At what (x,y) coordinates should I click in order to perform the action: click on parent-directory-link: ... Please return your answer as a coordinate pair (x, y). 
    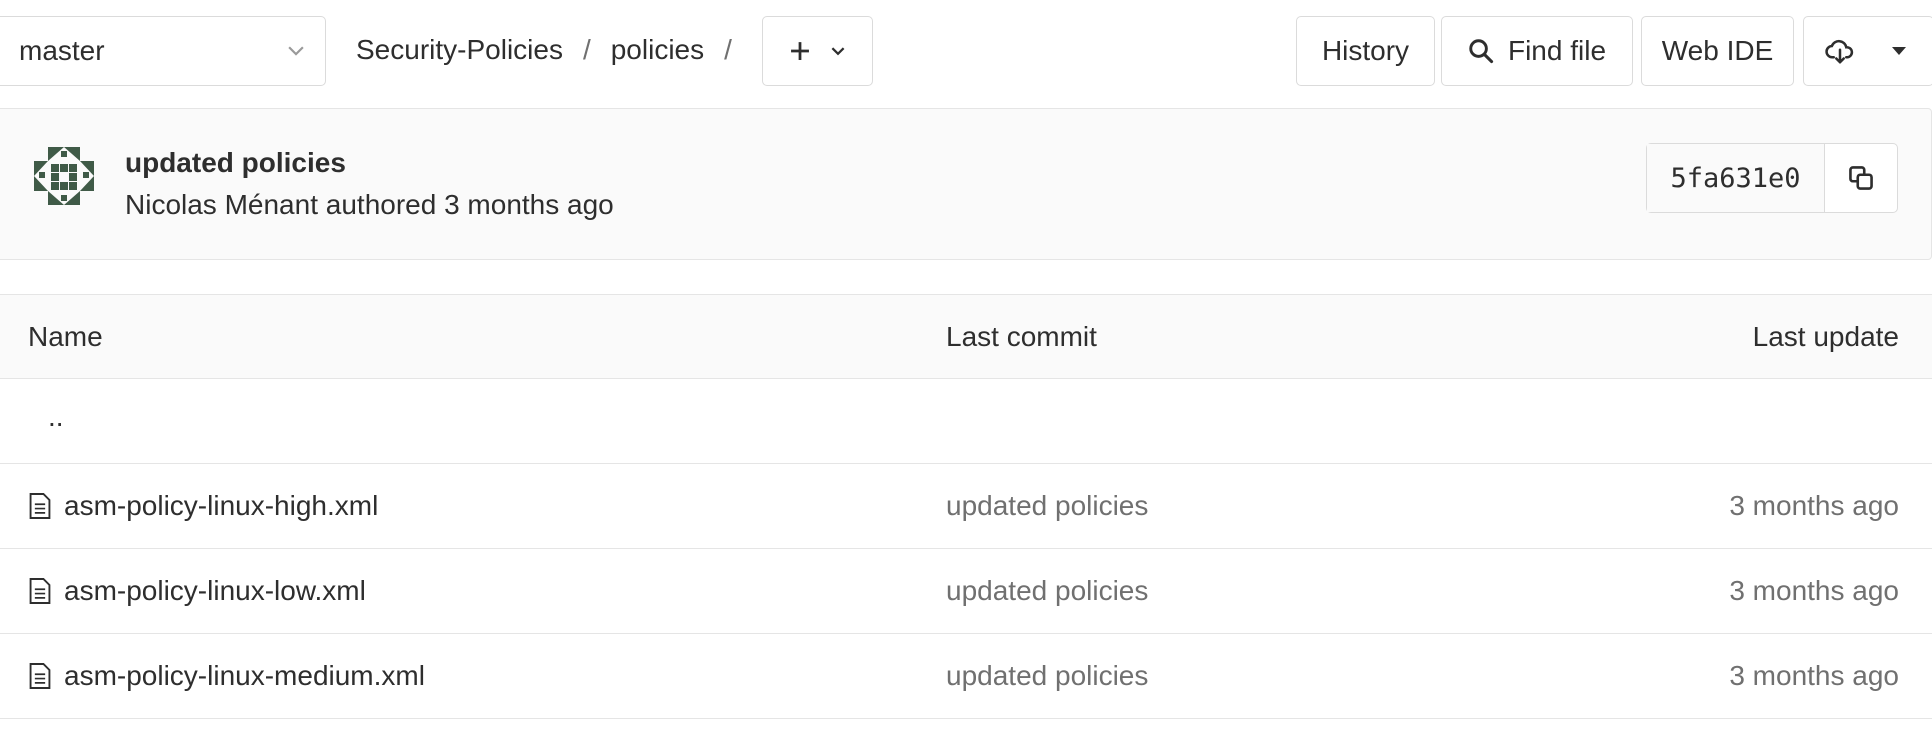
    Looking at the image, I should click on (56, 417).